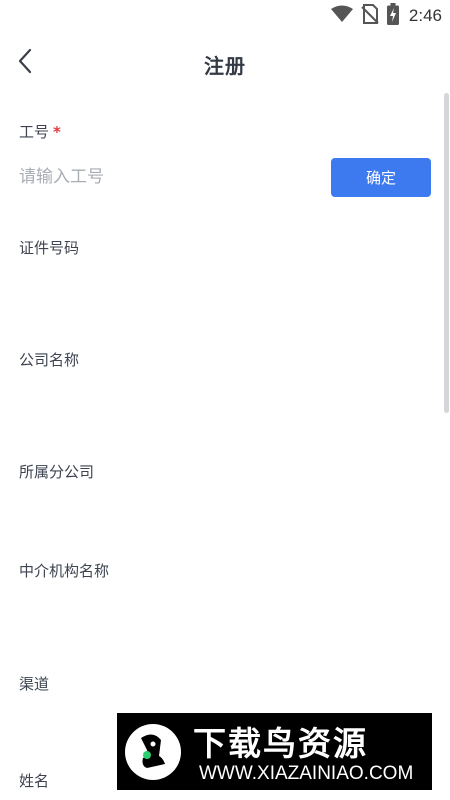  What do you see at coordinates (381, 177) in the screenshot?
I see `confirm-button: 确定` at bounding box center [381, 177].